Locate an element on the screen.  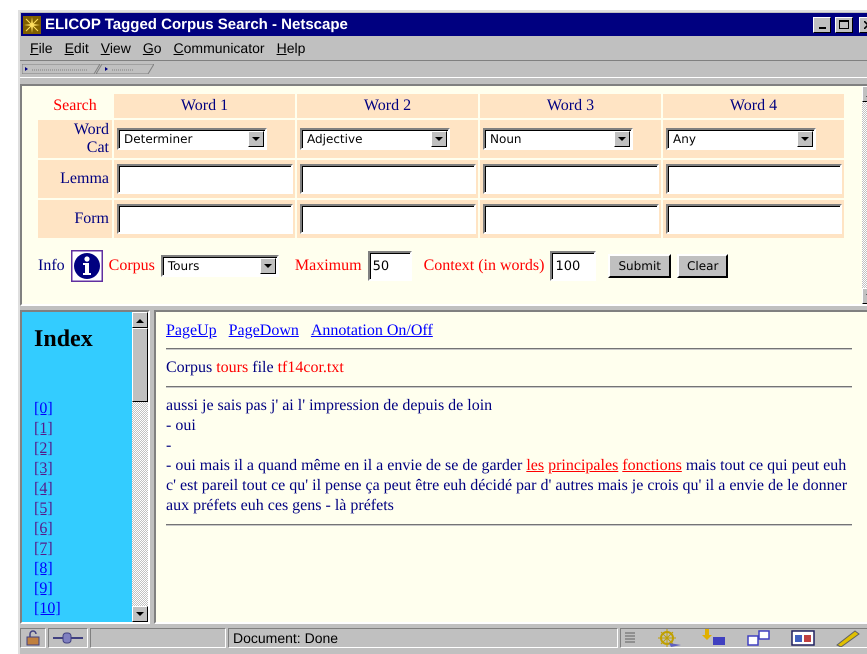
index-link: [8] is located at coordinates (43, 569).